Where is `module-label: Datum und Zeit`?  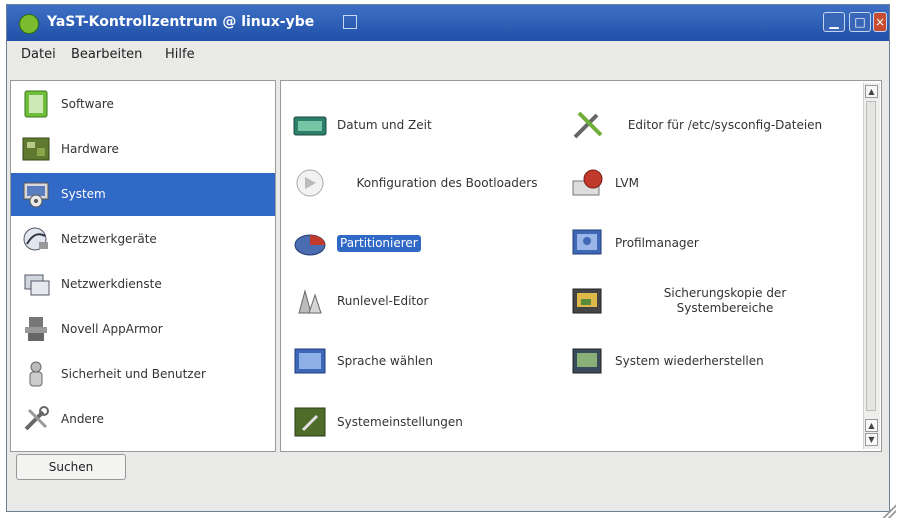
module-label: Datum und Zeit is located at coordinates (384, 124).